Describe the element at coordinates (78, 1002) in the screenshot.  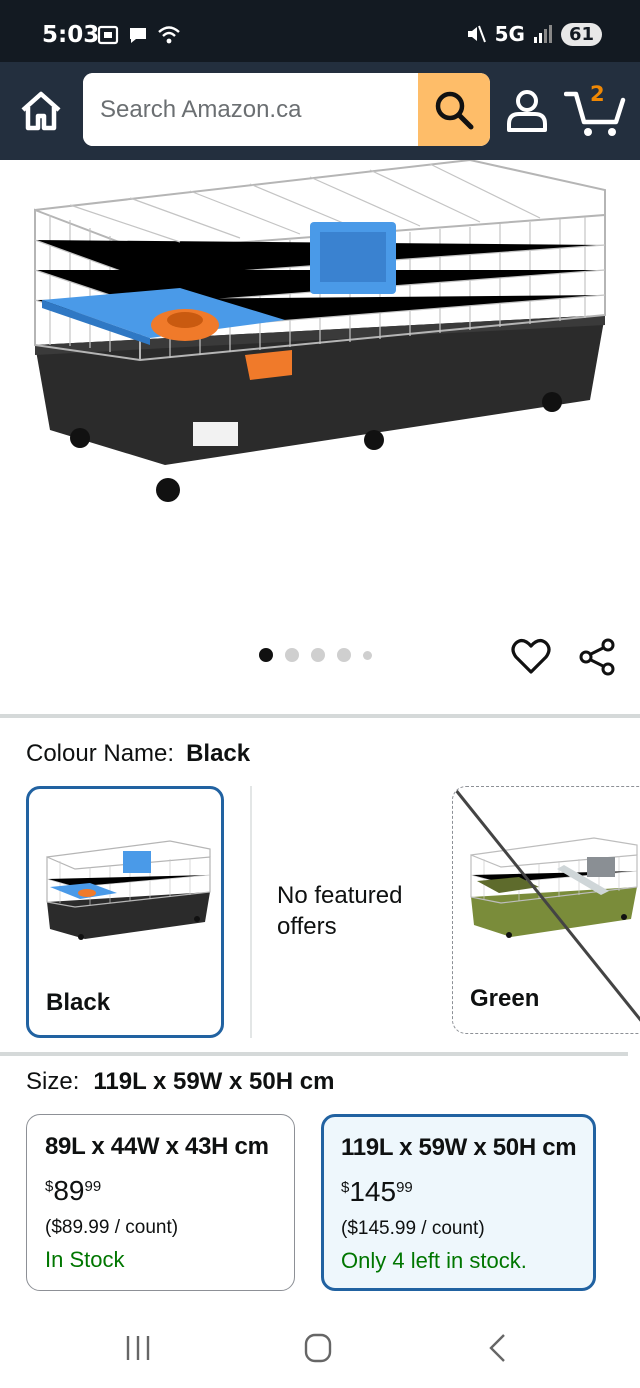
I see `colour-option-label: Black` at that location.